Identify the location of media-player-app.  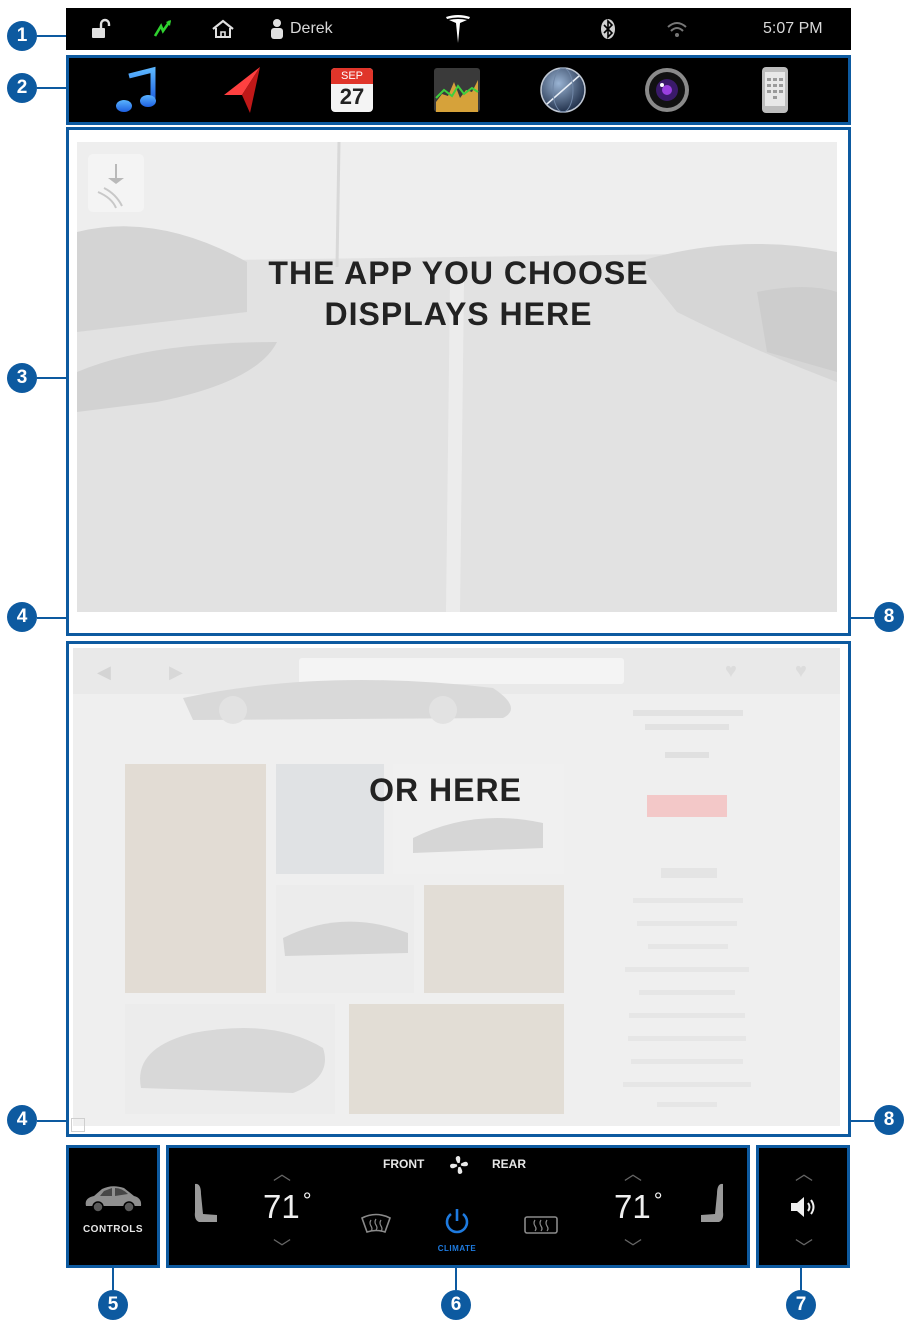
(137, 90).